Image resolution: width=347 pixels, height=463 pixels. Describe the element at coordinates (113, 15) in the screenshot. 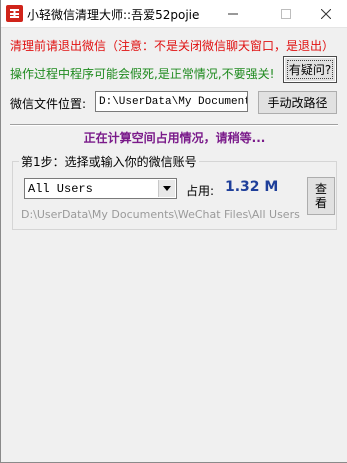

I see `window-title: 小轻微信清理大师::吾爱52pojie` at that location.